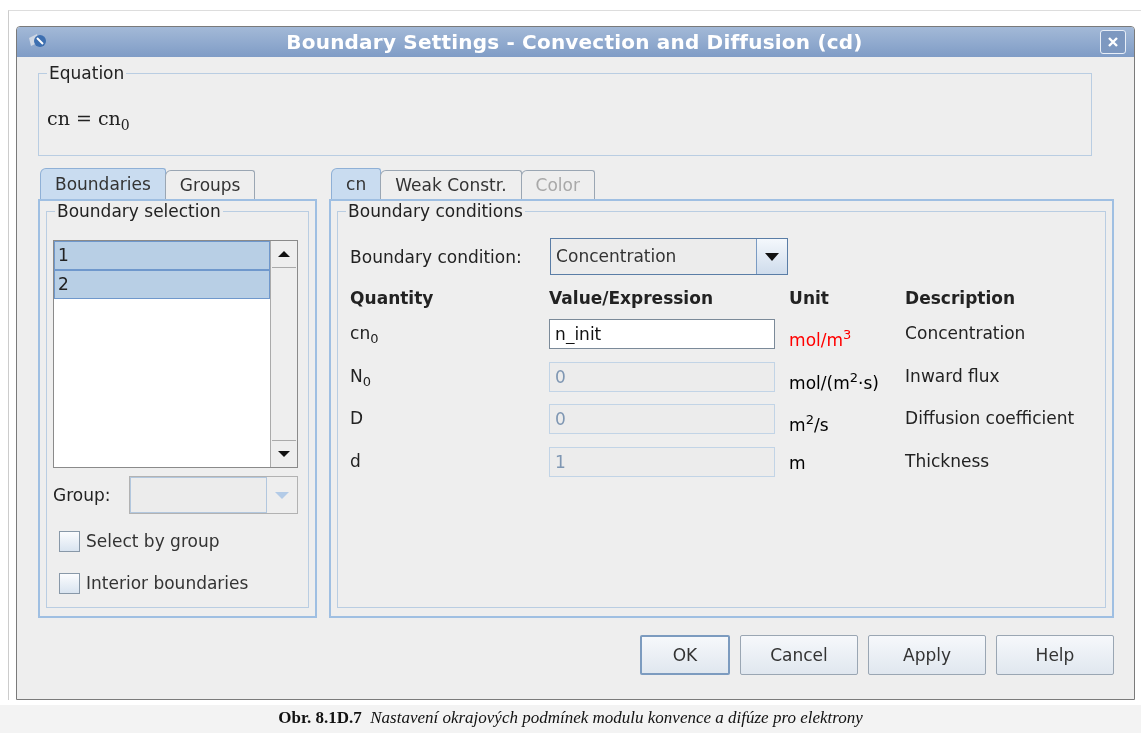 This screenshot has height=733, width=1141. Describe the element at coordinates (570, 719) in the screenshot. I see `figure-caption: Obr. 8.1D.7 Nastavení okrajových podmínek modulu konvence a difúze pro elektrony` at that location.